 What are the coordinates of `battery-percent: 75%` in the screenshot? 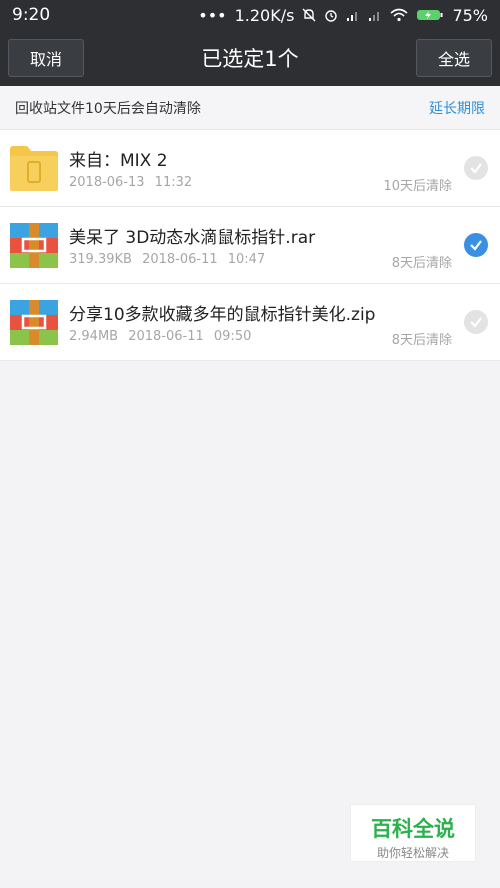 It's located at (470, 15).